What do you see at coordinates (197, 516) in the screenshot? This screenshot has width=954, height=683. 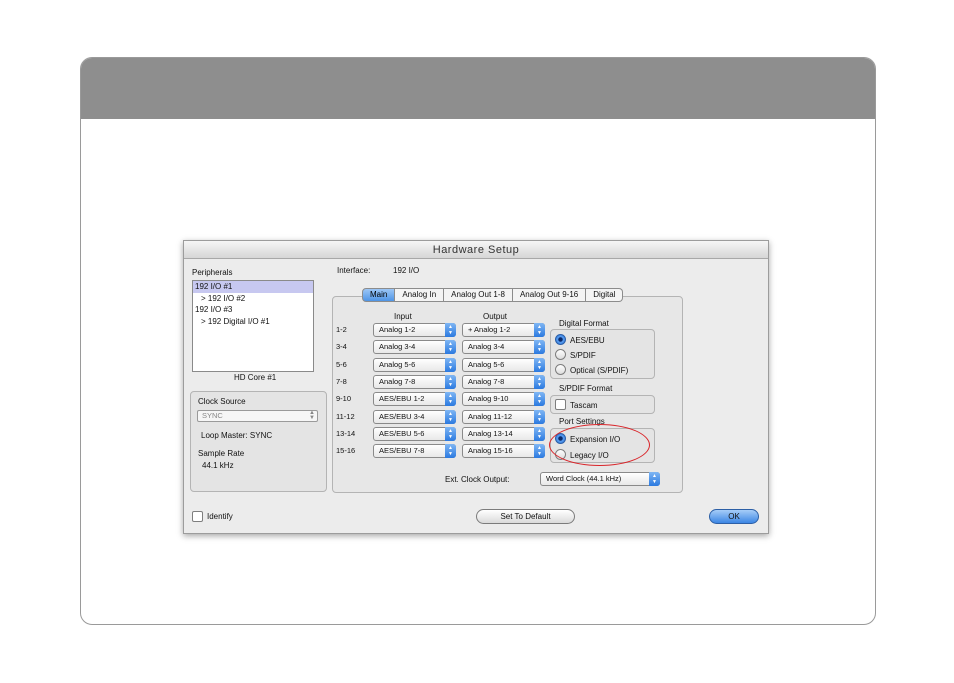 I see `identify-checkbox` at bounding box center [197, 516].